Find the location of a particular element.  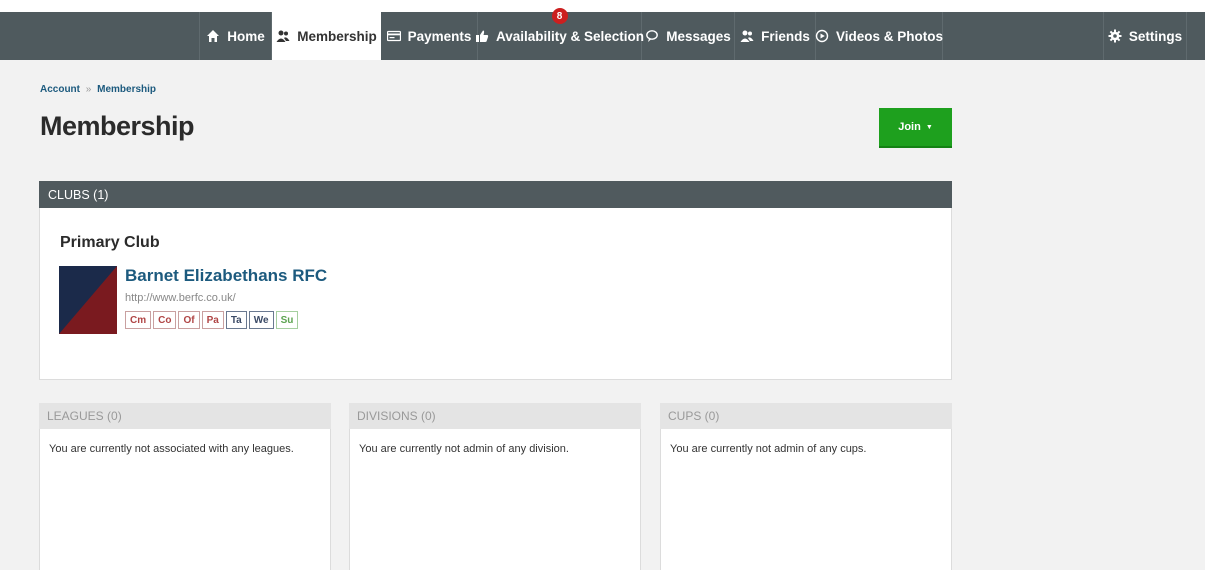

gear-icon is located at coordinates (1115, 36).